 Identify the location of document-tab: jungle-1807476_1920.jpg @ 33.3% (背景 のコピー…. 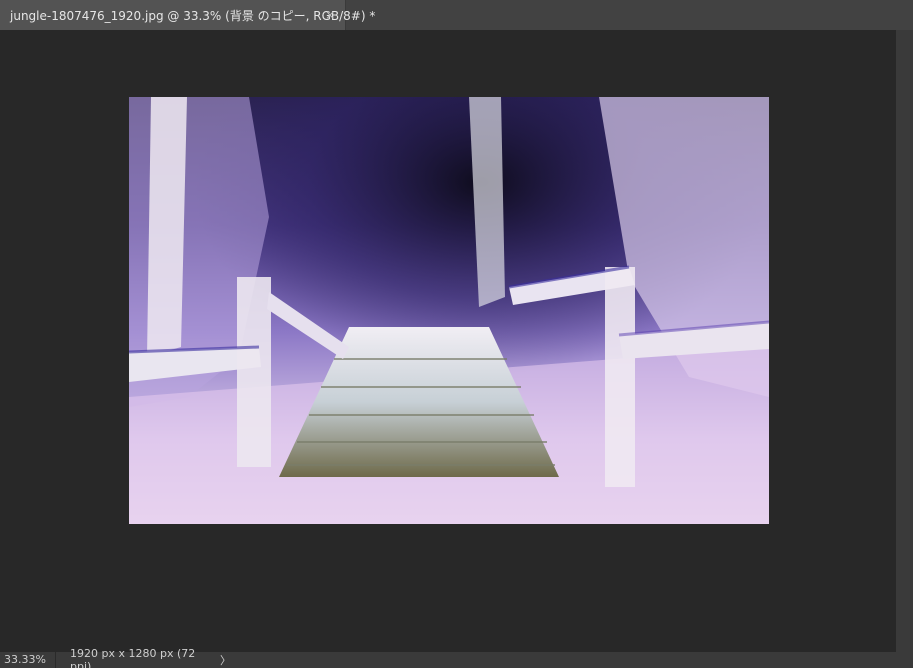
(187, 15).